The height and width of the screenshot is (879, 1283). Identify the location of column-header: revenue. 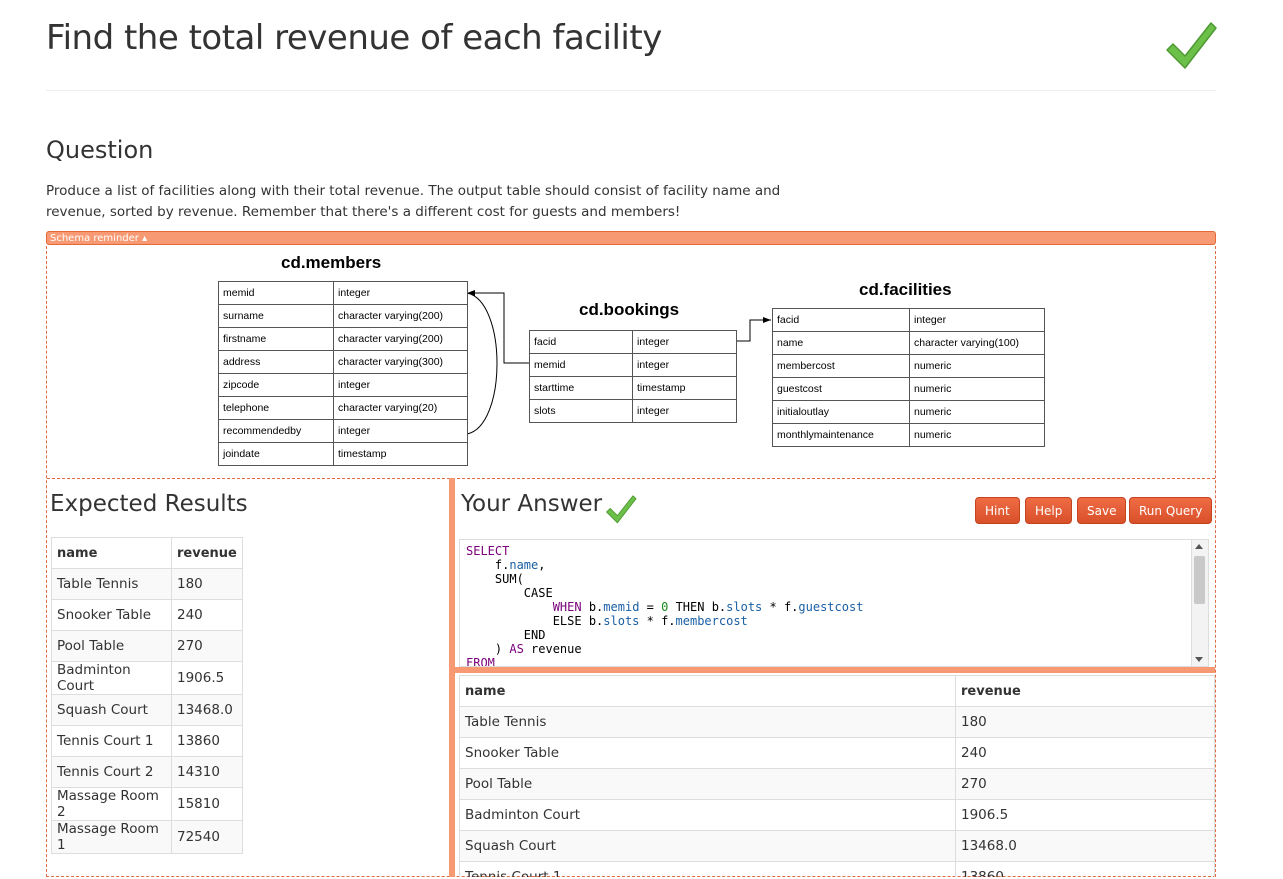
(1085, 691).